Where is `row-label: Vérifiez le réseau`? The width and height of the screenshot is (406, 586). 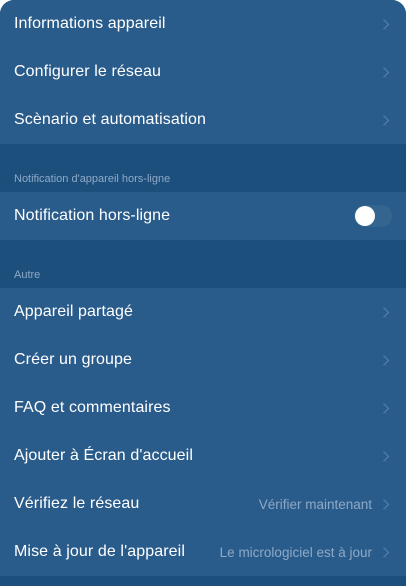
row-label: Vérifiez le réseau is located at coordinates (77, 503).